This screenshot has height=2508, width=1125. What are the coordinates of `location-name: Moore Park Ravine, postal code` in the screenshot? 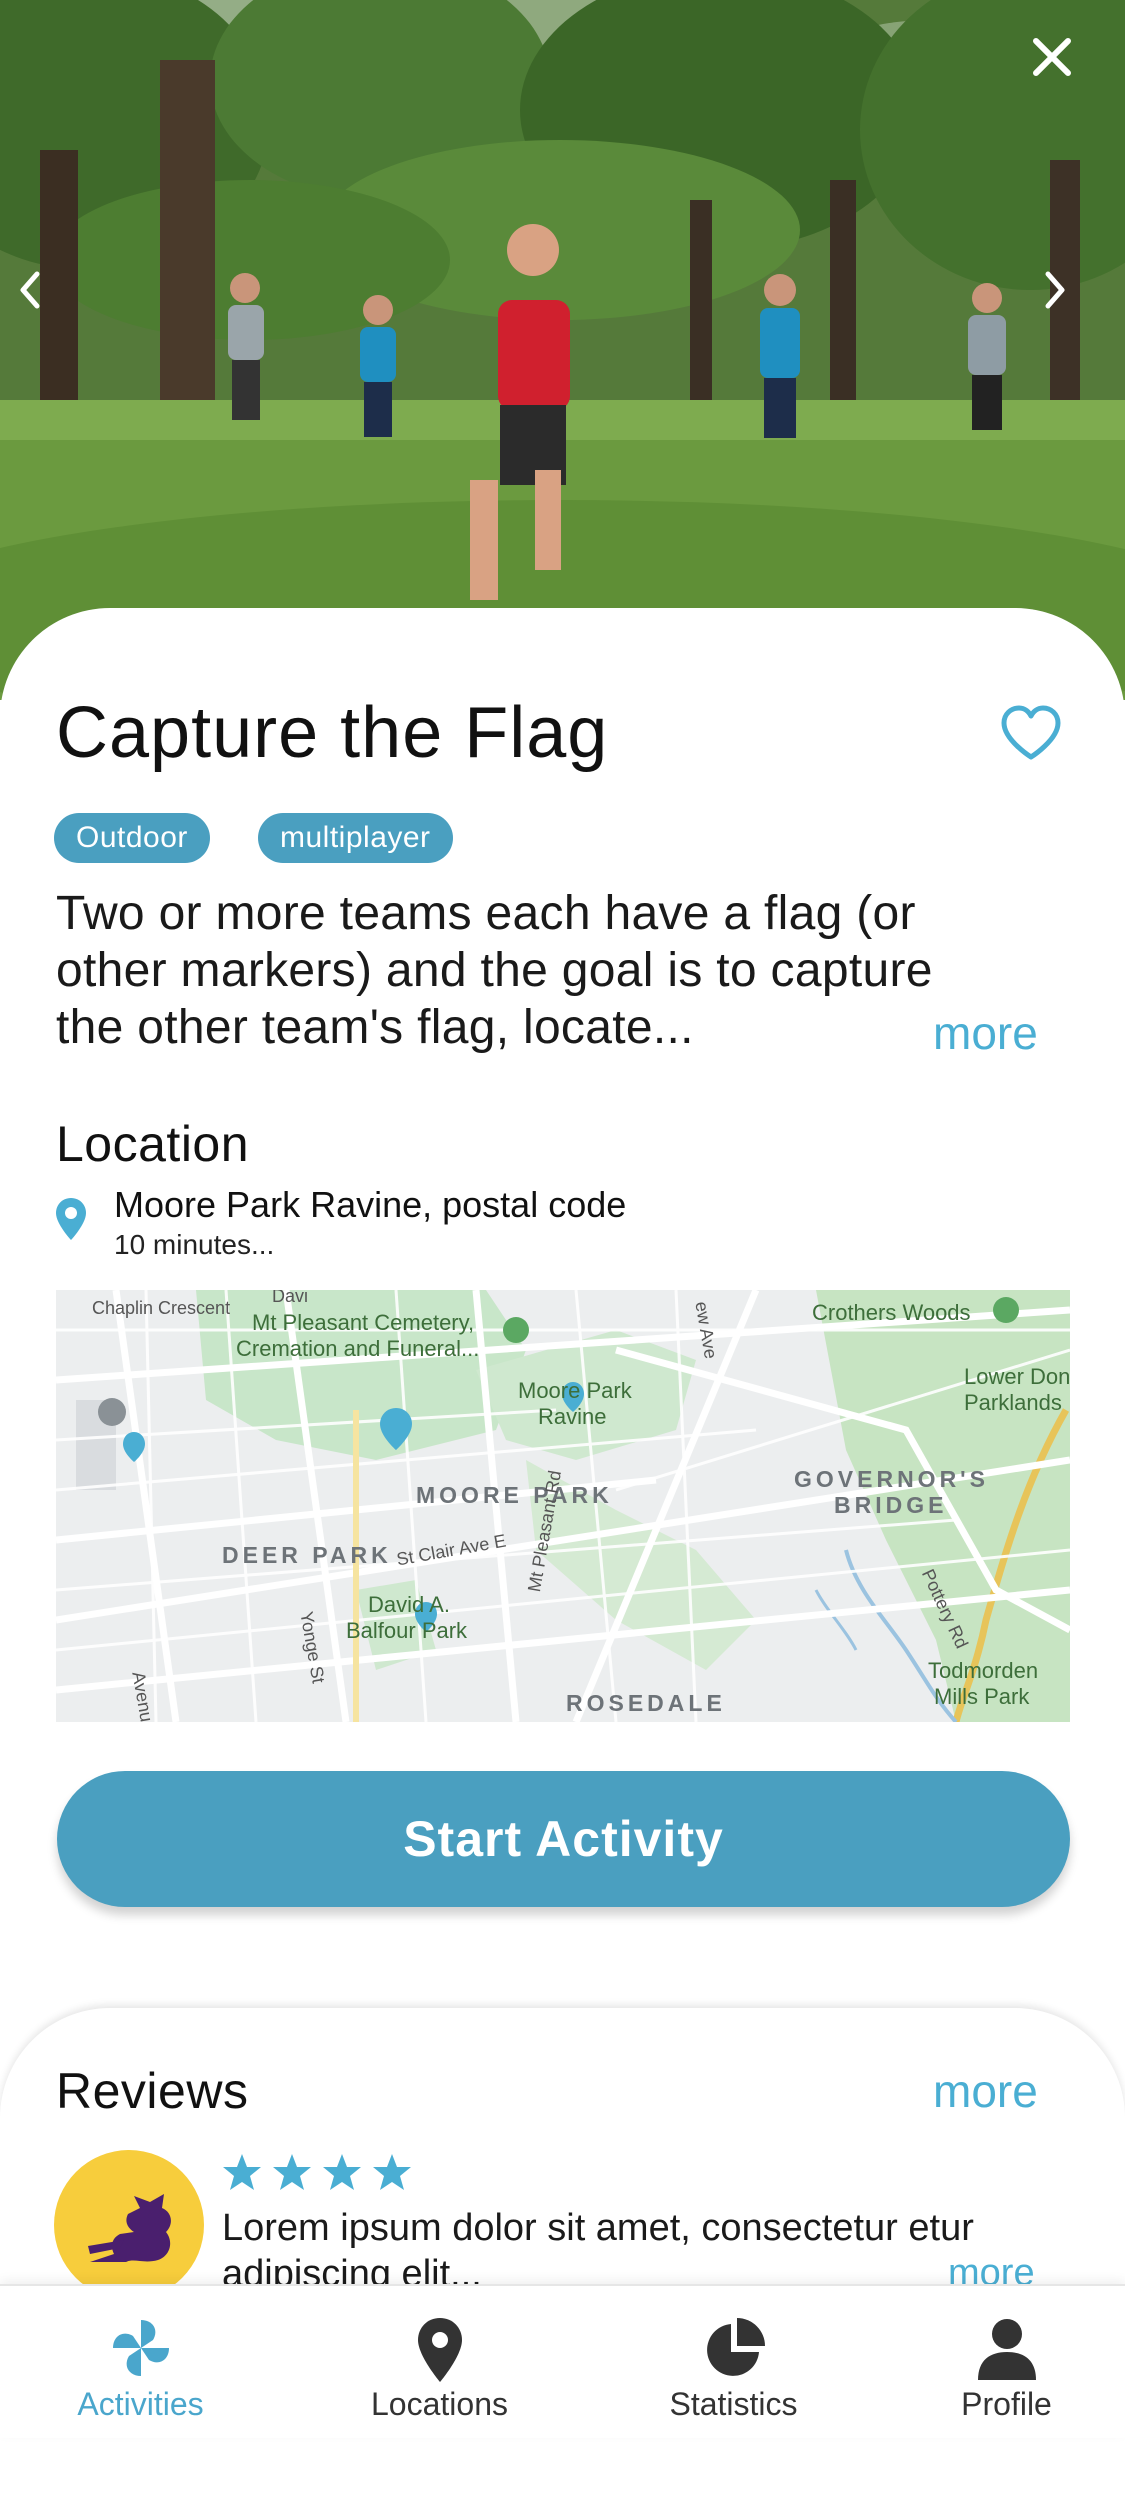 It's located at (370, 1204).